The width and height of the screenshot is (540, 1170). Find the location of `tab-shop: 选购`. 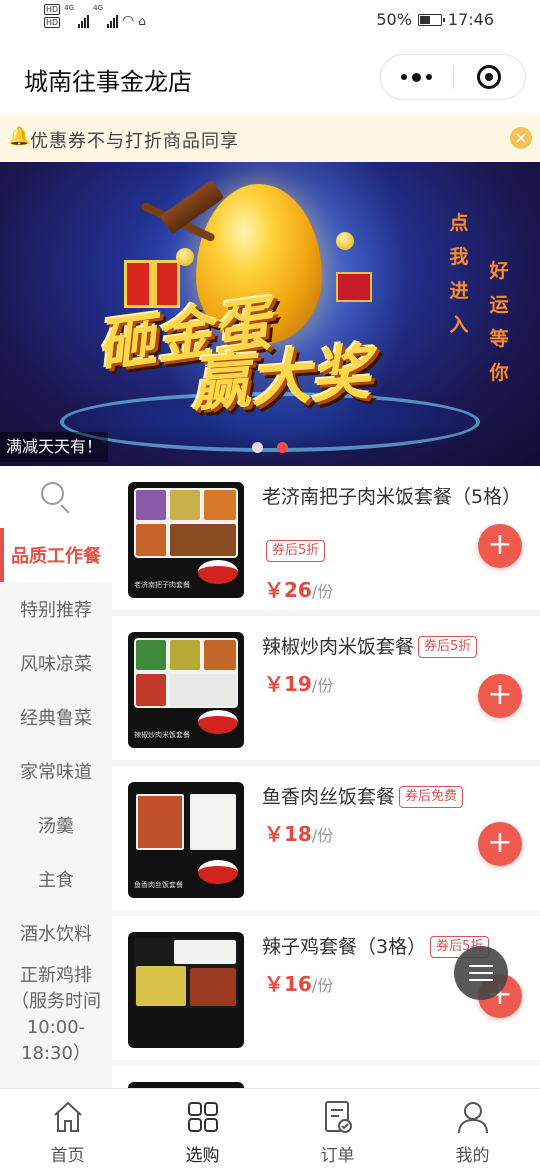

tab-shop: 选购 is located at coordinates (202, 1129).